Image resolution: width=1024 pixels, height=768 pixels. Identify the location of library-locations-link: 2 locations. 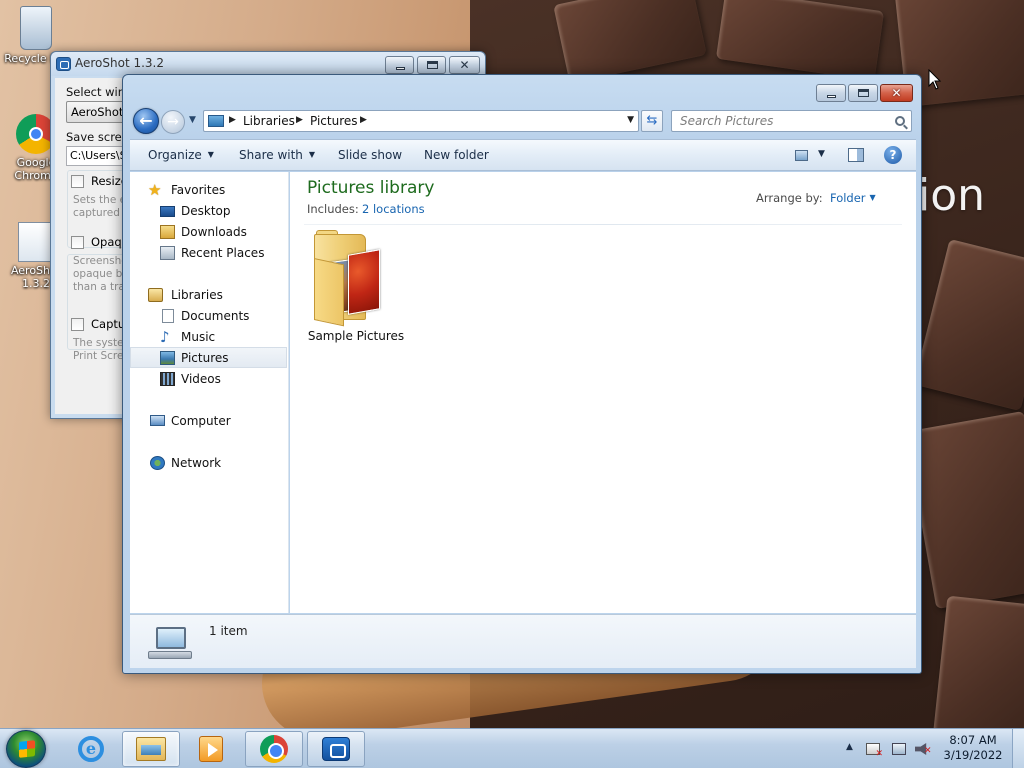
(393, 209).